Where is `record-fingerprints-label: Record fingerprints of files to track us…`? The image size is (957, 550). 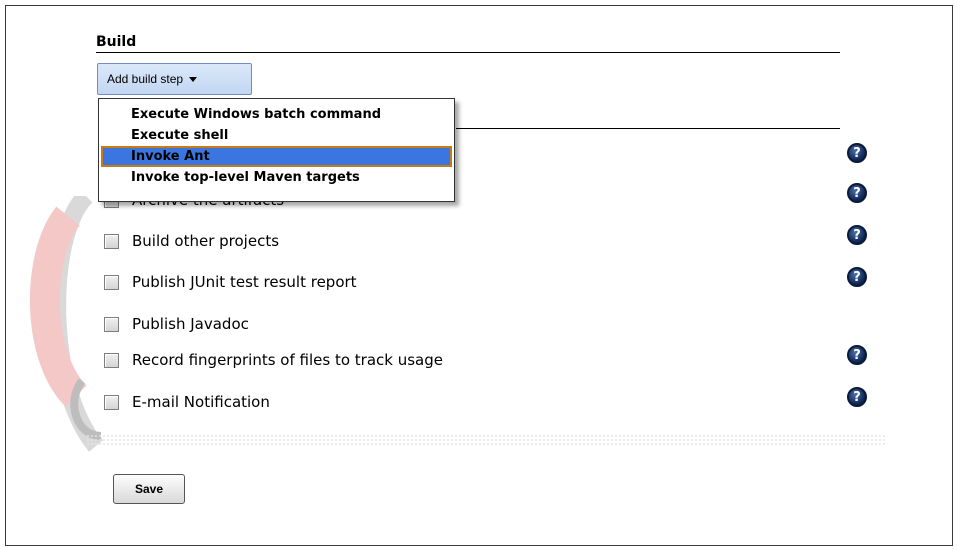 record-fingerprints-label: Record fingerprints of files to track us… is located at coordinates (287, 360).